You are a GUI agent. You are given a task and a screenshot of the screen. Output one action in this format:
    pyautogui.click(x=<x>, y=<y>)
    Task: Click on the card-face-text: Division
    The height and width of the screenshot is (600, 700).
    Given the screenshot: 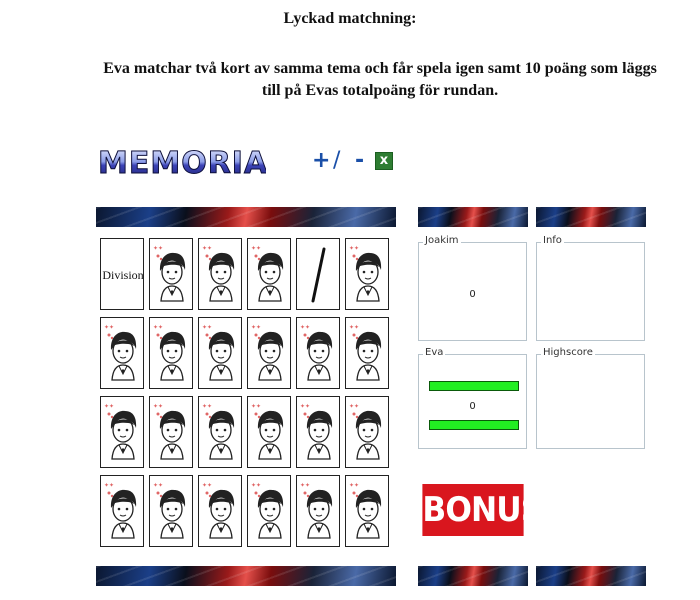 What is the action you would take?
    pyautogui.click(x=122, y=274)
    